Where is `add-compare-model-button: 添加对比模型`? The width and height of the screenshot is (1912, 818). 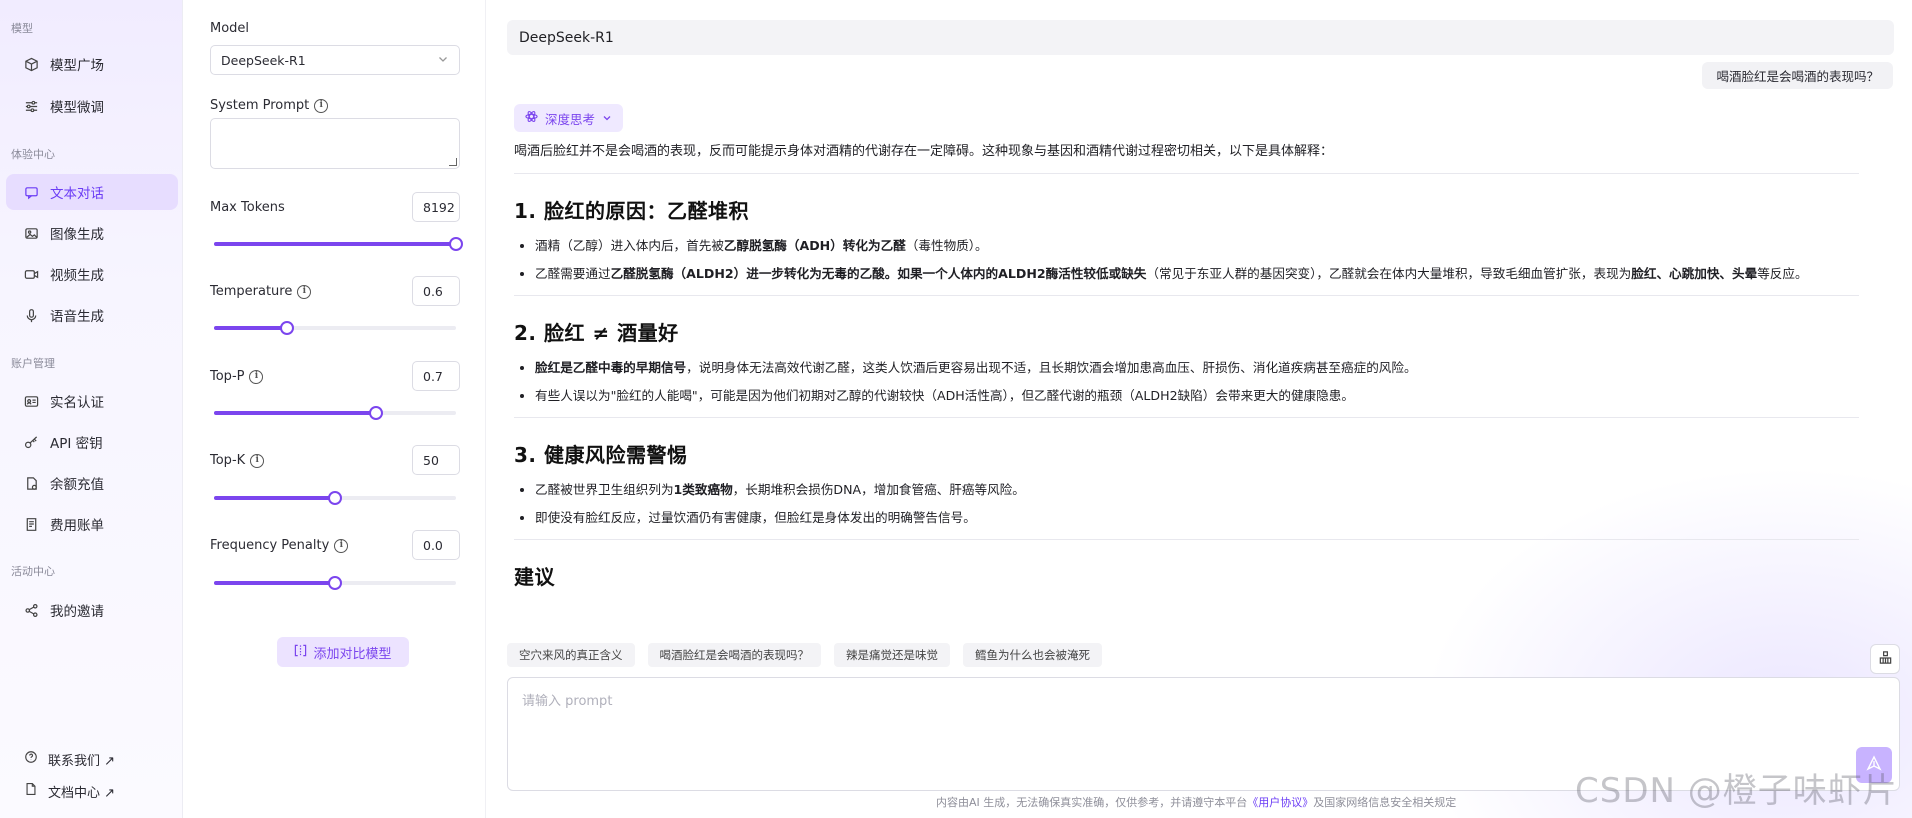 add-compare-model-button: 添加对比模型 is located at coordinates (343, 652).